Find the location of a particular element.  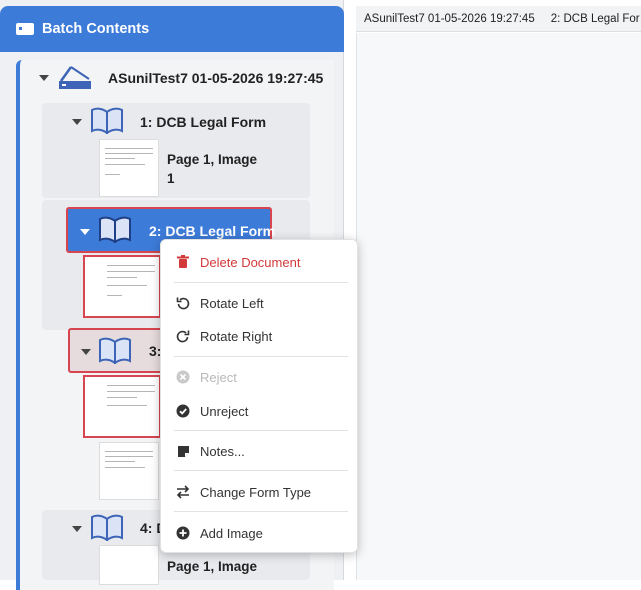

panel-title: Batch Contents is located at coordinates (96, 29).